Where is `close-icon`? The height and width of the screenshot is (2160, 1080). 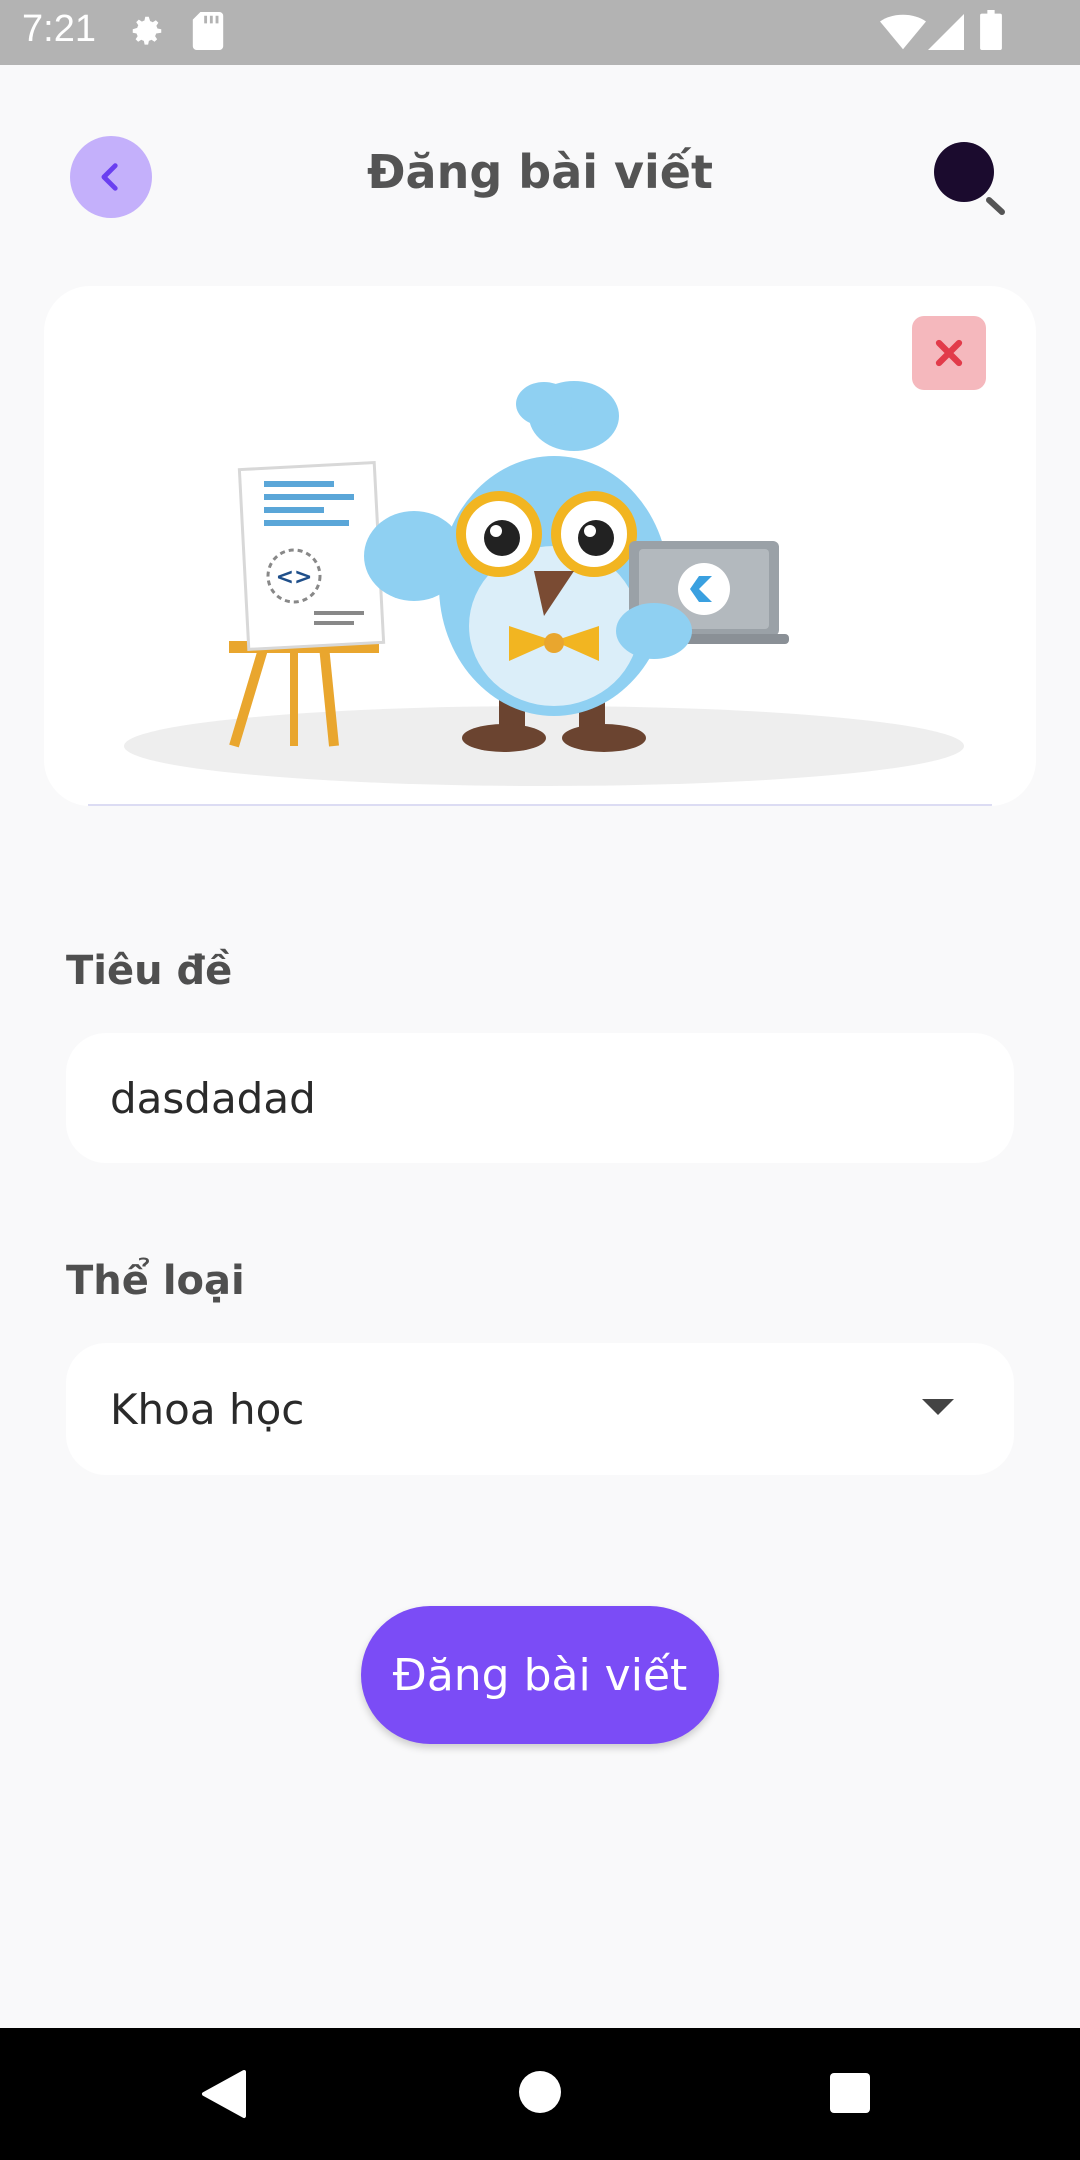 close-icon is located at coordinates (949, 353).